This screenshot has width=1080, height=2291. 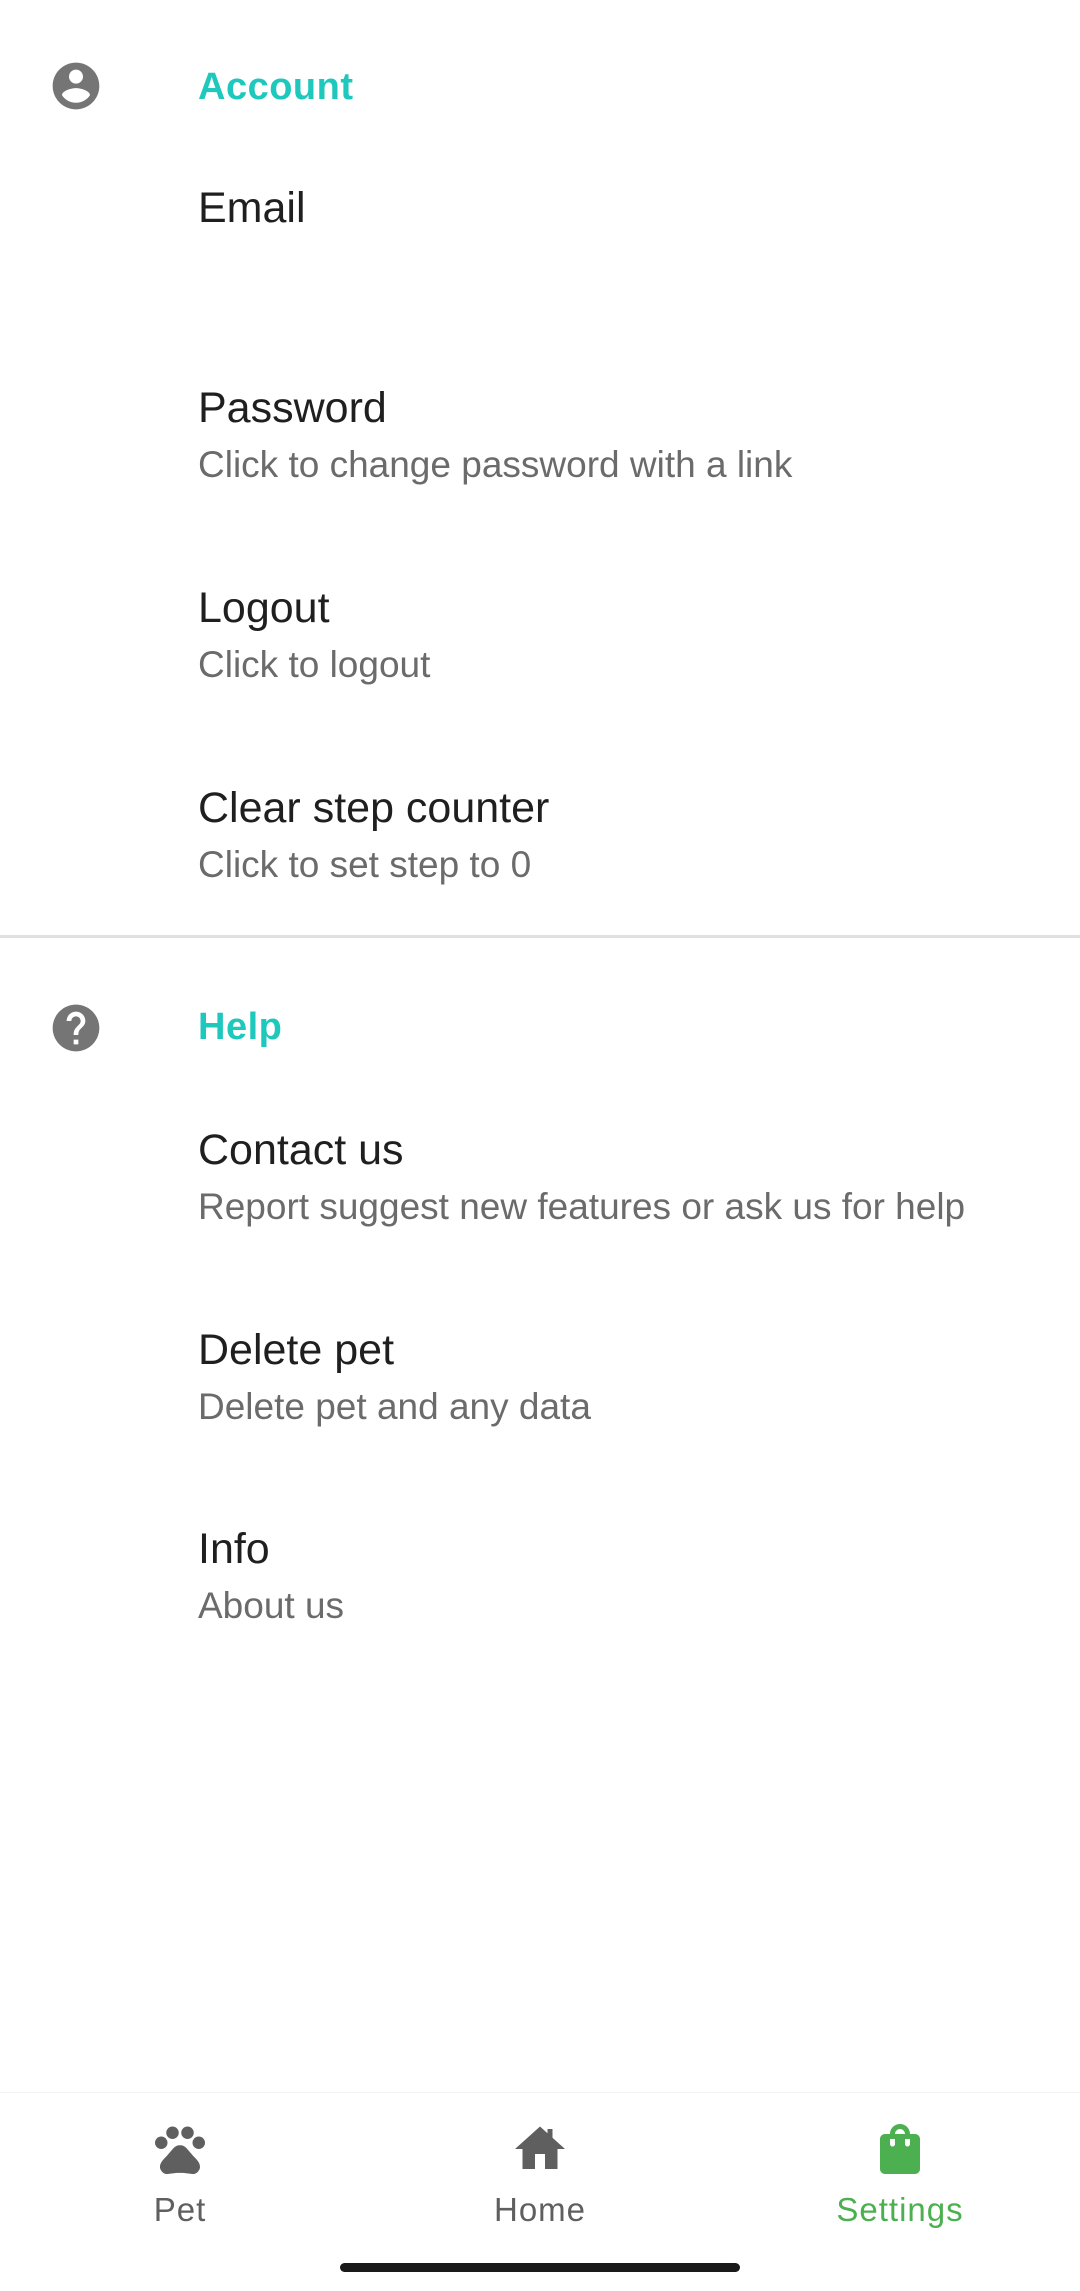 What do you see at coordinates (271, 1605) in the screenshot?
I see `info-summary: About us` at bounding box center [271, 1605].